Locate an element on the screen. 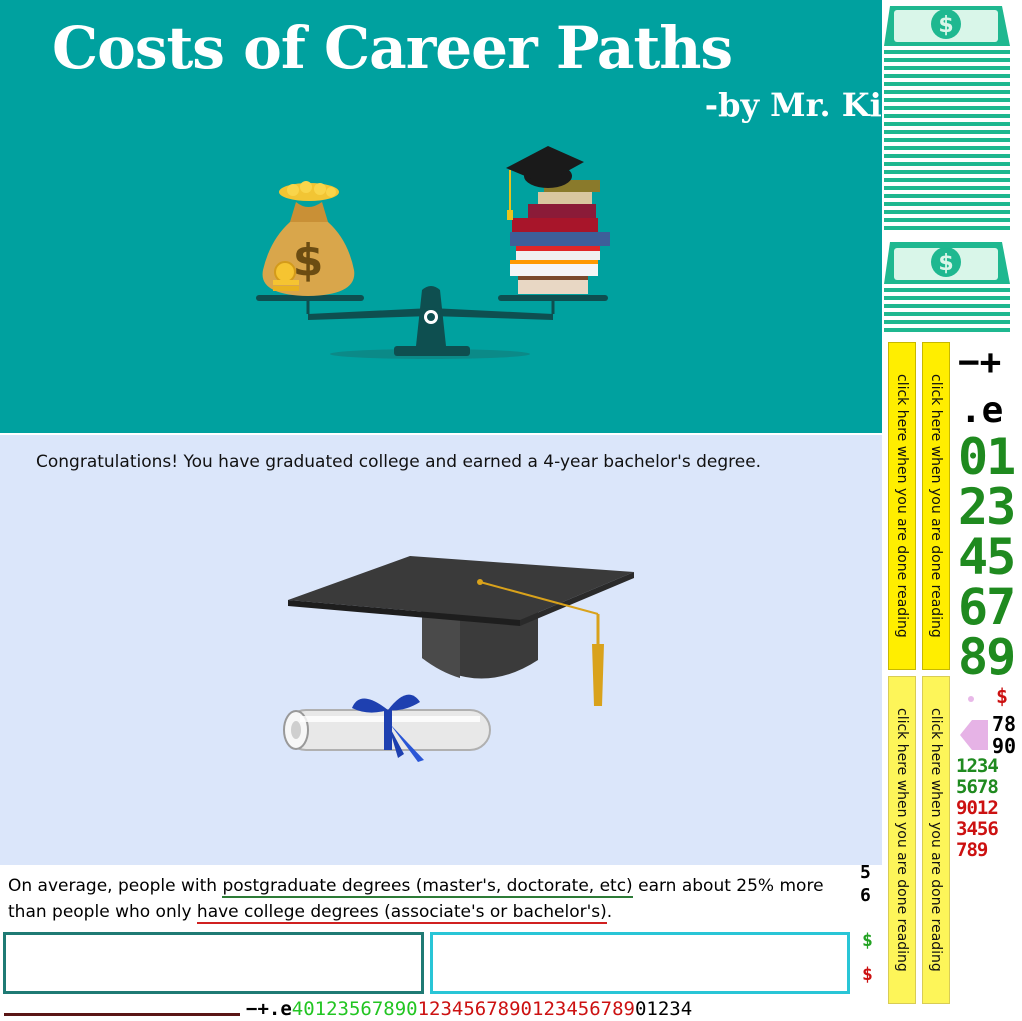  page-title: Costs of Career Paths is located at coordinates (392, 48).